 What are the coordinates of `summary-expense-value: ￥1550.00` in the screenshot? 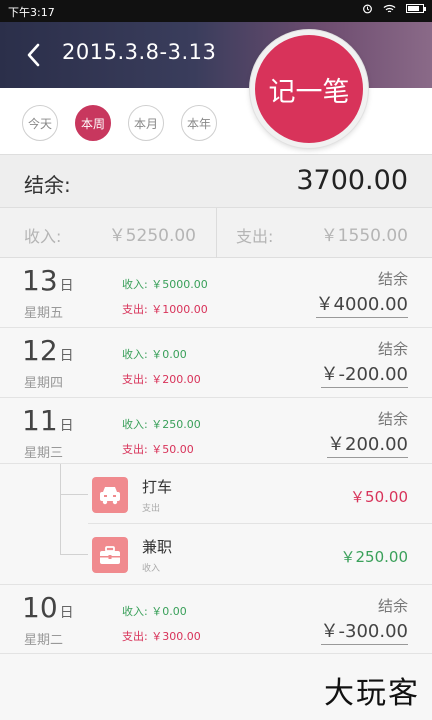 It's located at (364, 236).